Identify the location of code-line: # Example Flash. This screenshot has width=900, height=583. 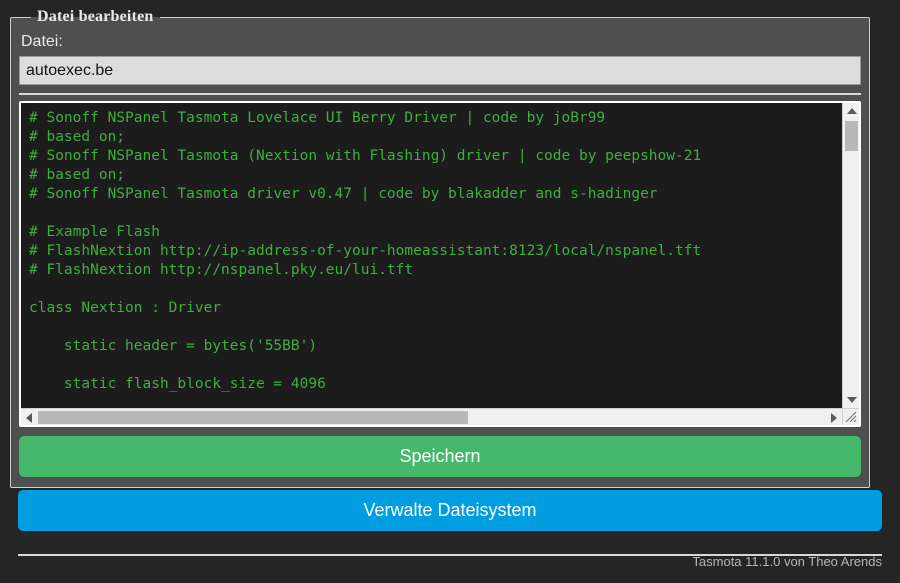
(94, 232).